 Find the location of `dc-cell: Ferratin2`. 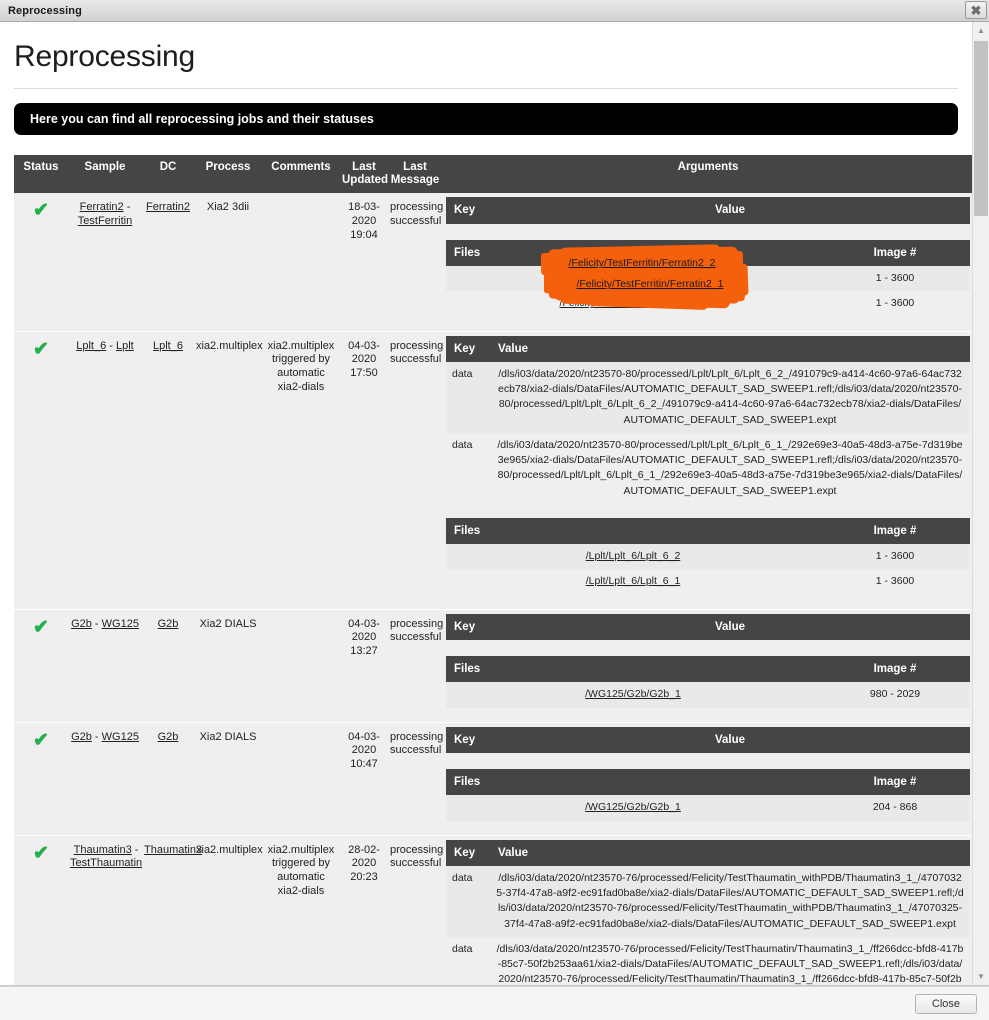

dc-cell: Ferratin2 is located at coordinates (168, 262).